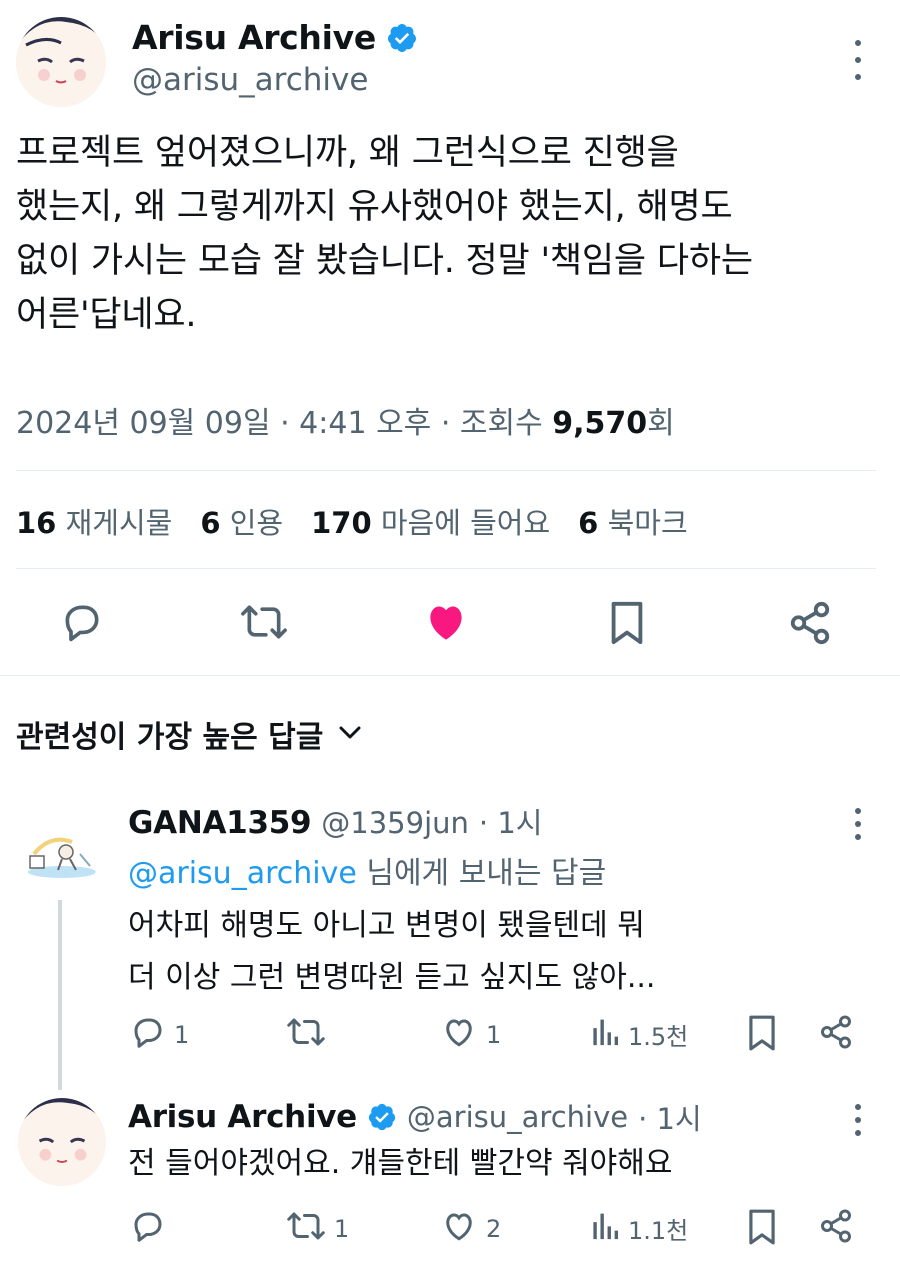 The height and width of the screenshot is (1278, 900). Describe the element at coordinates (658, 1230) in the screenshot. I see `view-count: 1.1천` at that location.